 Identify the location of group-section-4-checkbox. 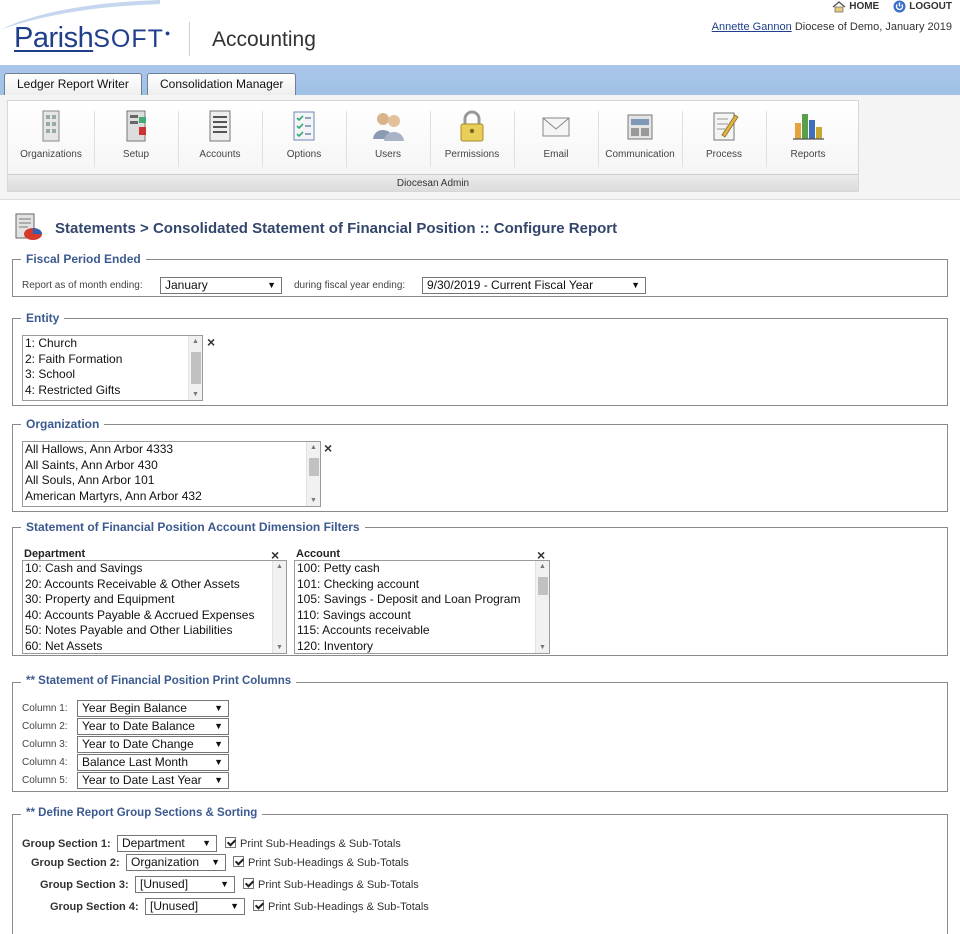
(258, 905).